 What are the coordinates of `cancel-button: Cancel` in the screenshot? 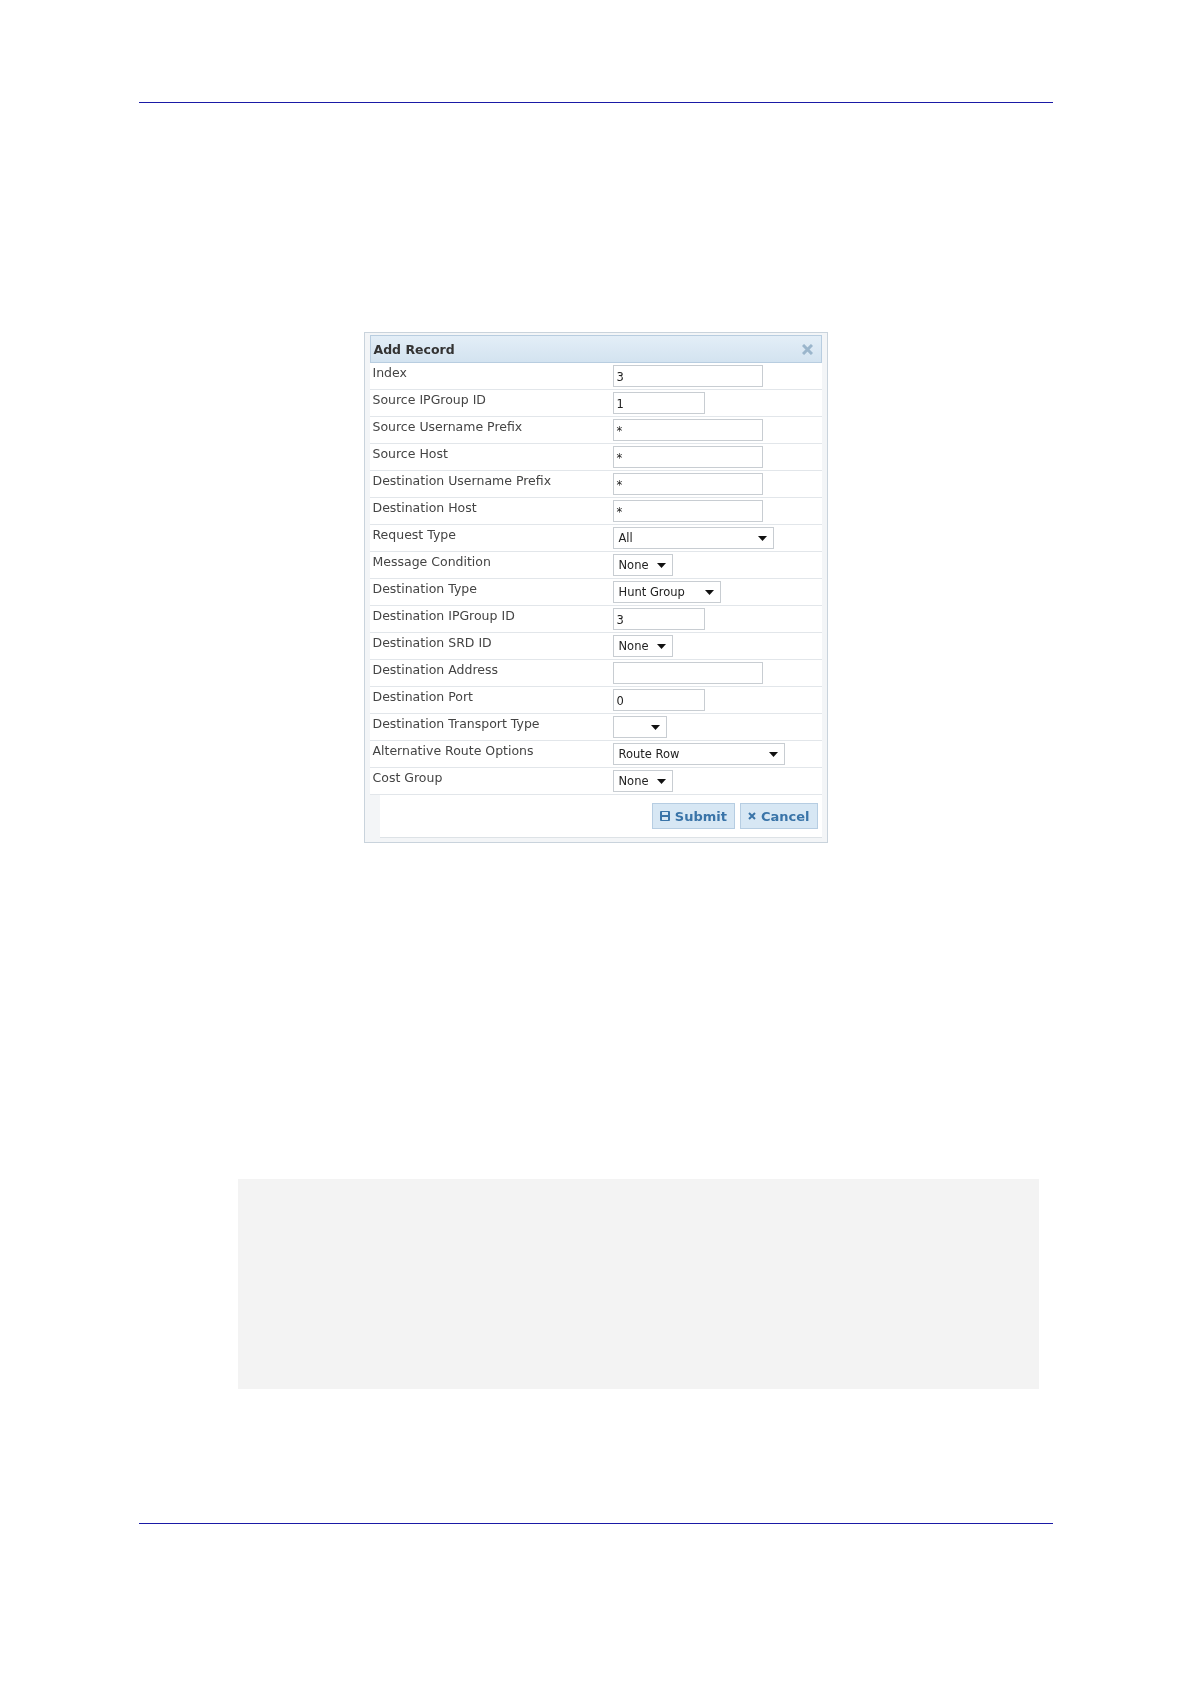 It's located at (778, 816).